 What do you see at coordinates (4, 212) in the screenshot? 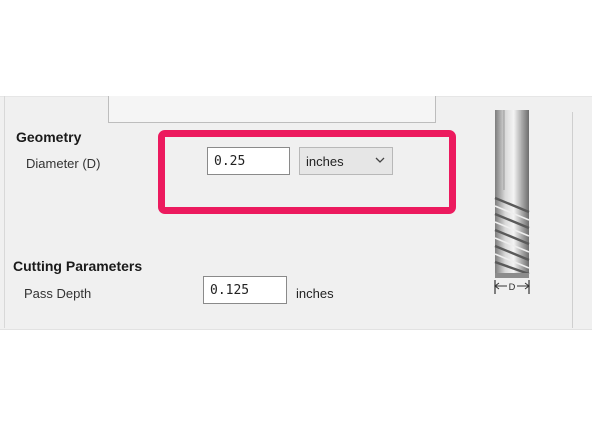
I see `panel-left-border` at bounding box center [4, 212].